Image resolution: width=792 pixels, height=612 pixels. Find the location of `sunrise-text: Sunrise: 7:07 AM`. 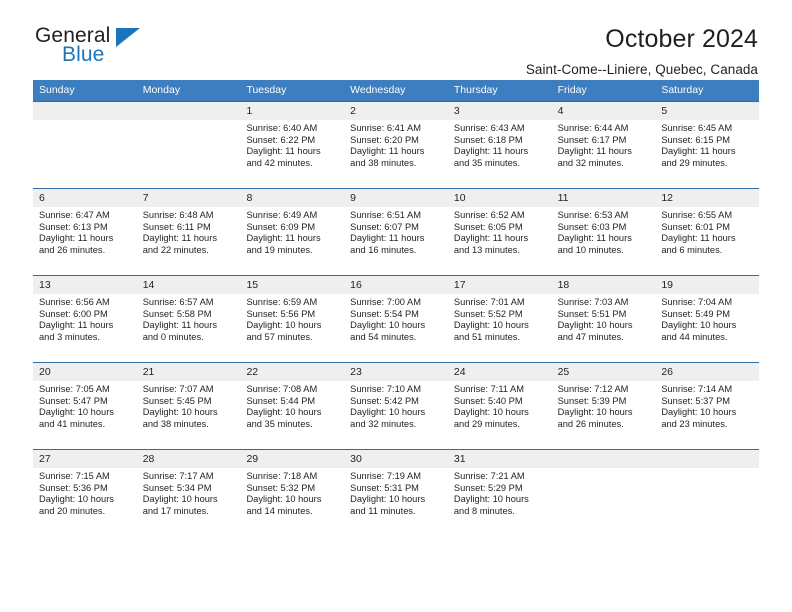

sunrise-text: Sunrise: 7:07 AM is located at coordinates (178, 389).